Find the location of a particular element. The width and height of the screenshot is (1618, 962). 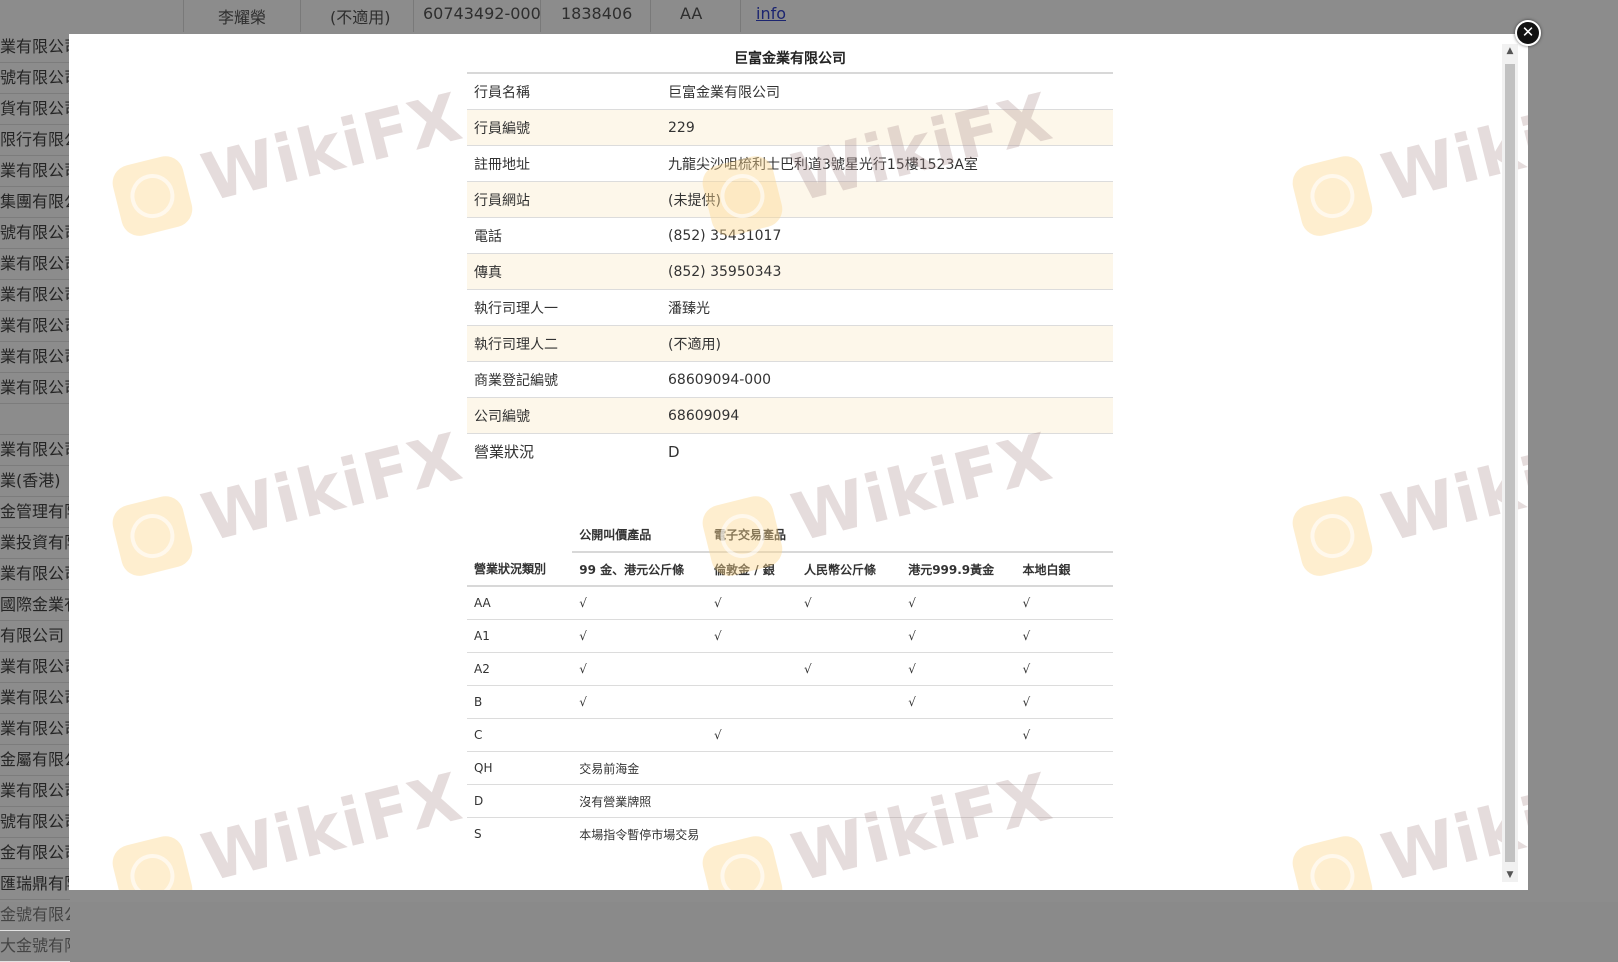

status-code: A1 is located at coordinates (520, 636).